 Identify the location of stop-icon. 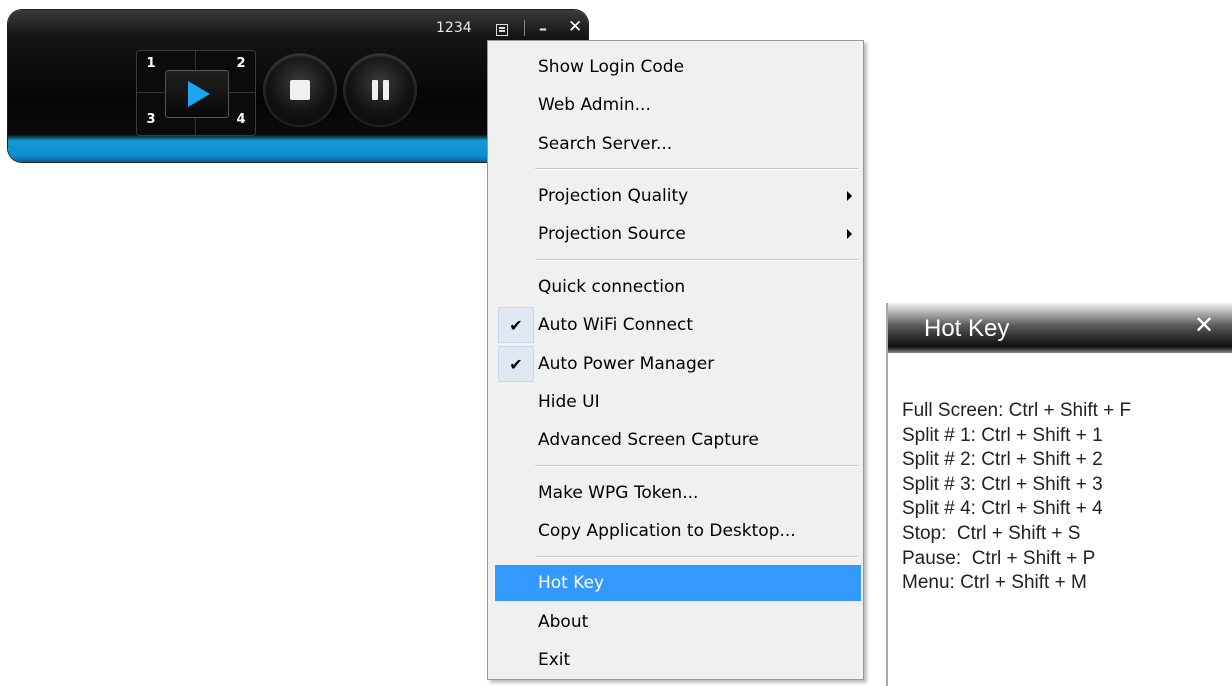
(300, 90).